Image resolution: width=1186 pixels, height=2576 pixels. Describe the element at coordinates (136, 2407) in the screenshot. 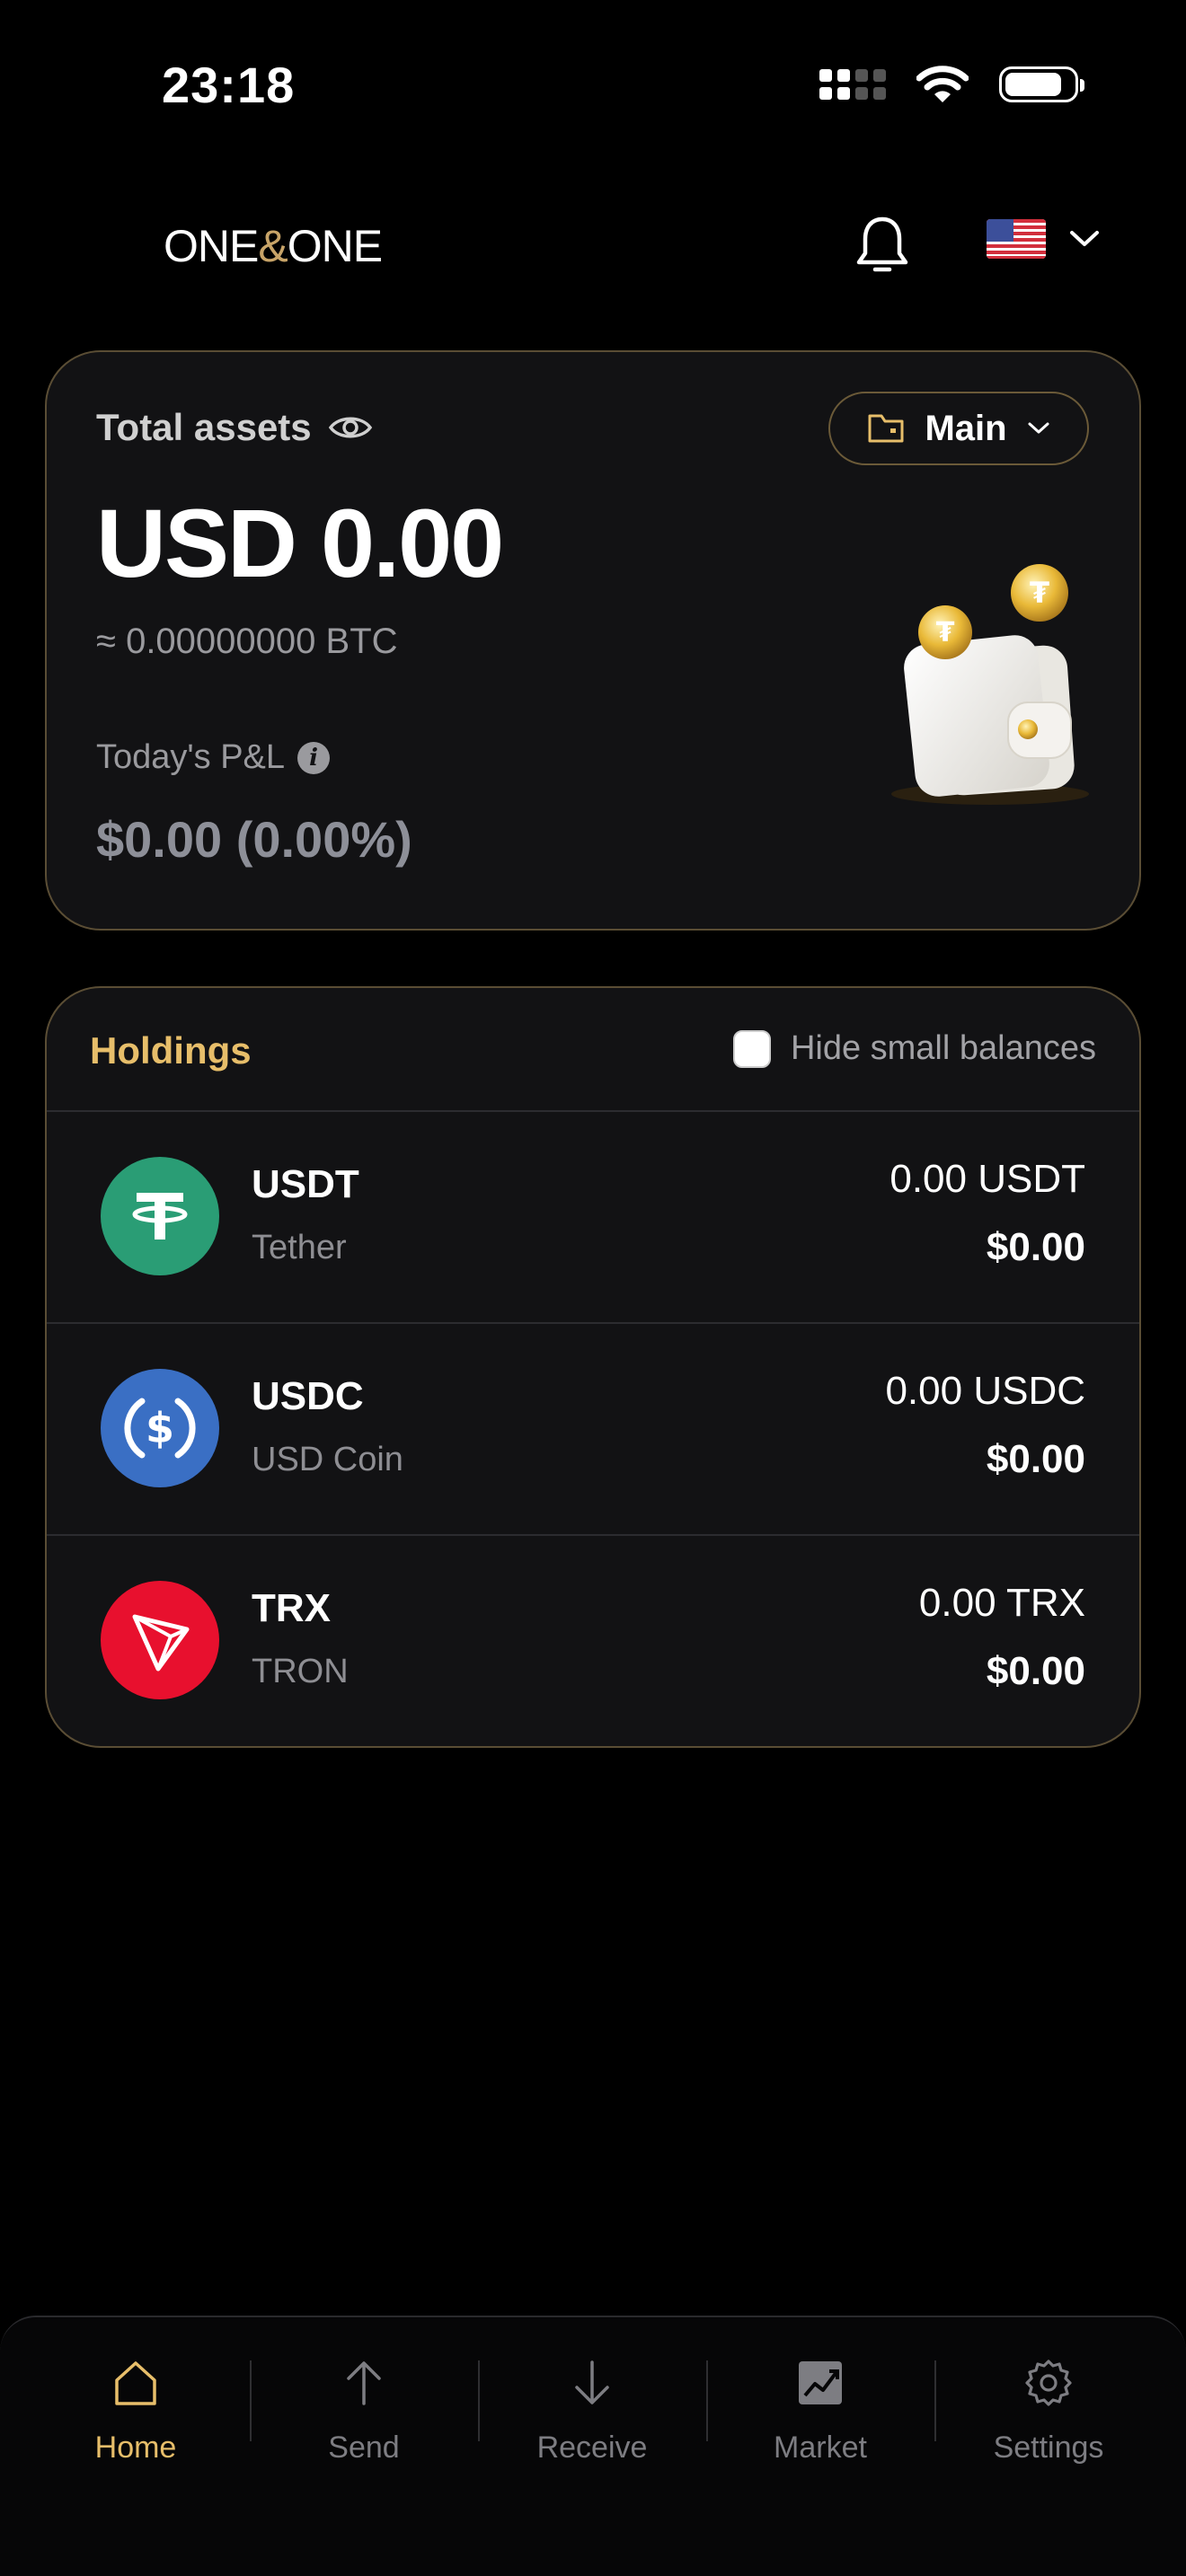

I see `nav-home: Home` at that location.